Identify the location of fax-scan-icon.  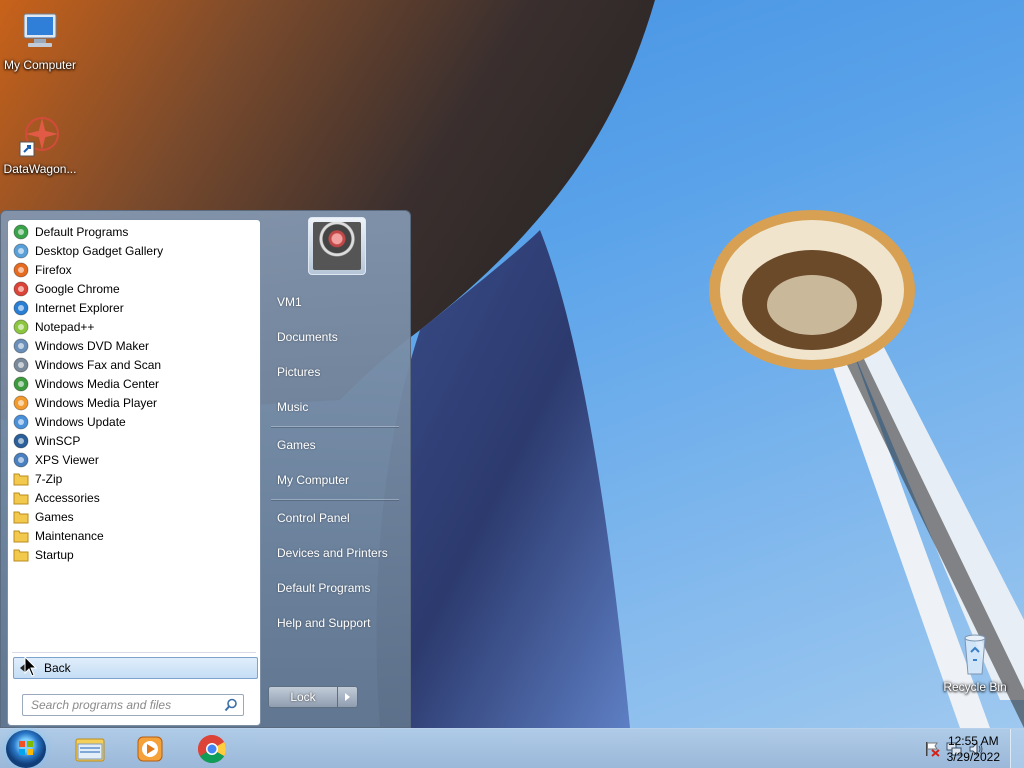
(21, 365).